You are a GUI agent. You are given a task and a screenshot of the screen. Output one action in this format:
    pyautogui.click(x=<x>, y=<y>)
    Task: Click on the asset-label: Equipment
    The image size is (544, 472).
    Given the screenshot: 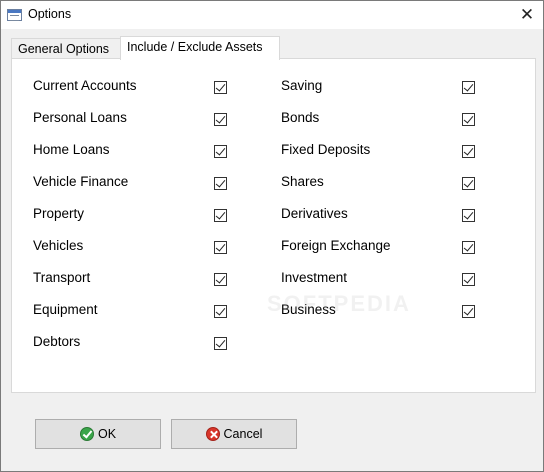 What is the action you would take?
    pyautogui.click(x=65, y=309)
    